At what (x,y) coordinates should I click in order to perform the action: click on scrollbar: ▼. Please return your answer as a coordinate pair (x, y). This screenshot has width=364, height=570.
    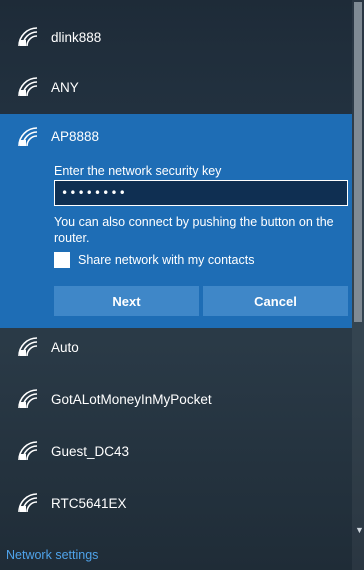
    Looking at the image, I should click on (358, 285).